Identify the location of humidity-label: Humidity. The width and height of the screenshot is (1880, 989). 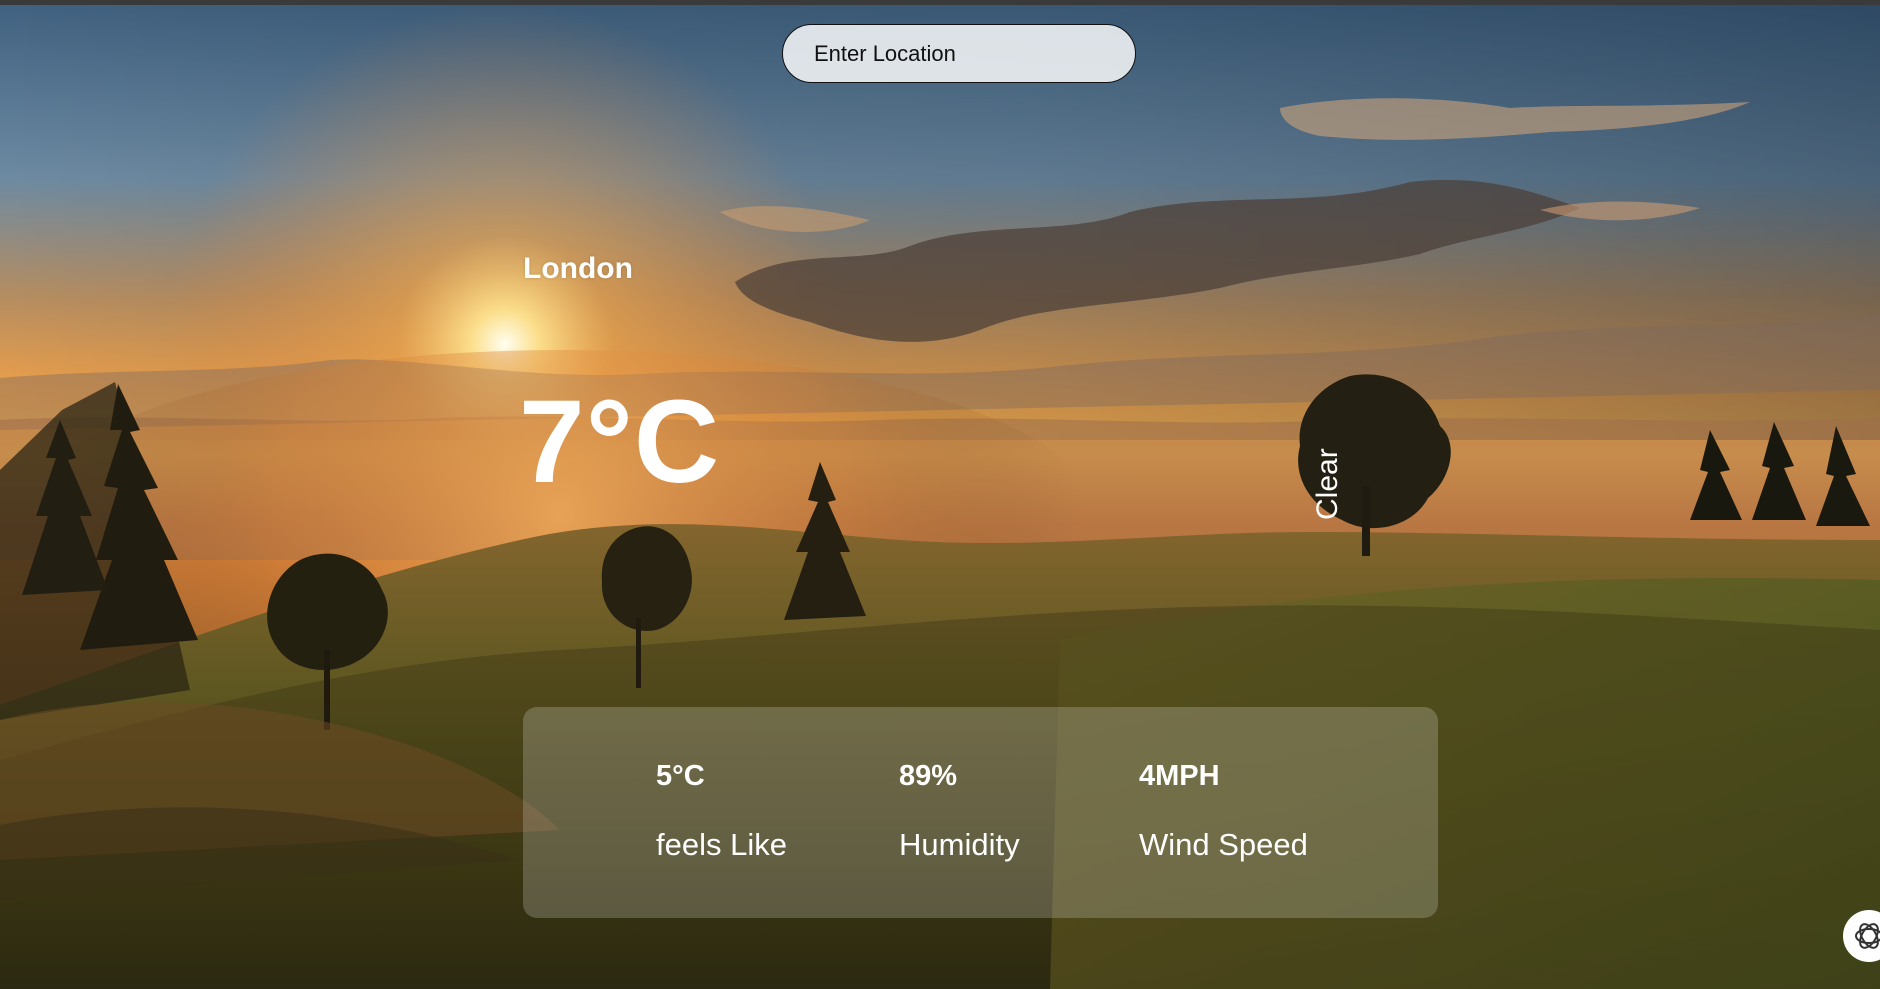
(959, 844).